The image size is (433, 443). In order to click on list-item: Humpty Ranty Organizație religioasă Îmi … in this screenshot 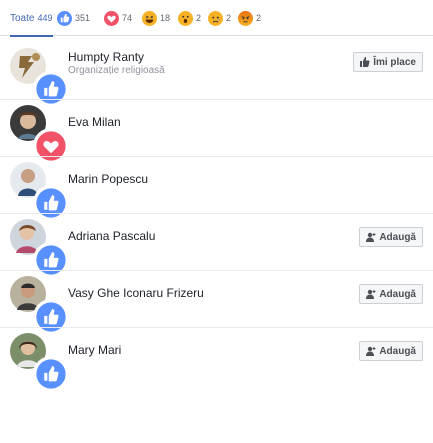, I will do `click(216, 75)`.